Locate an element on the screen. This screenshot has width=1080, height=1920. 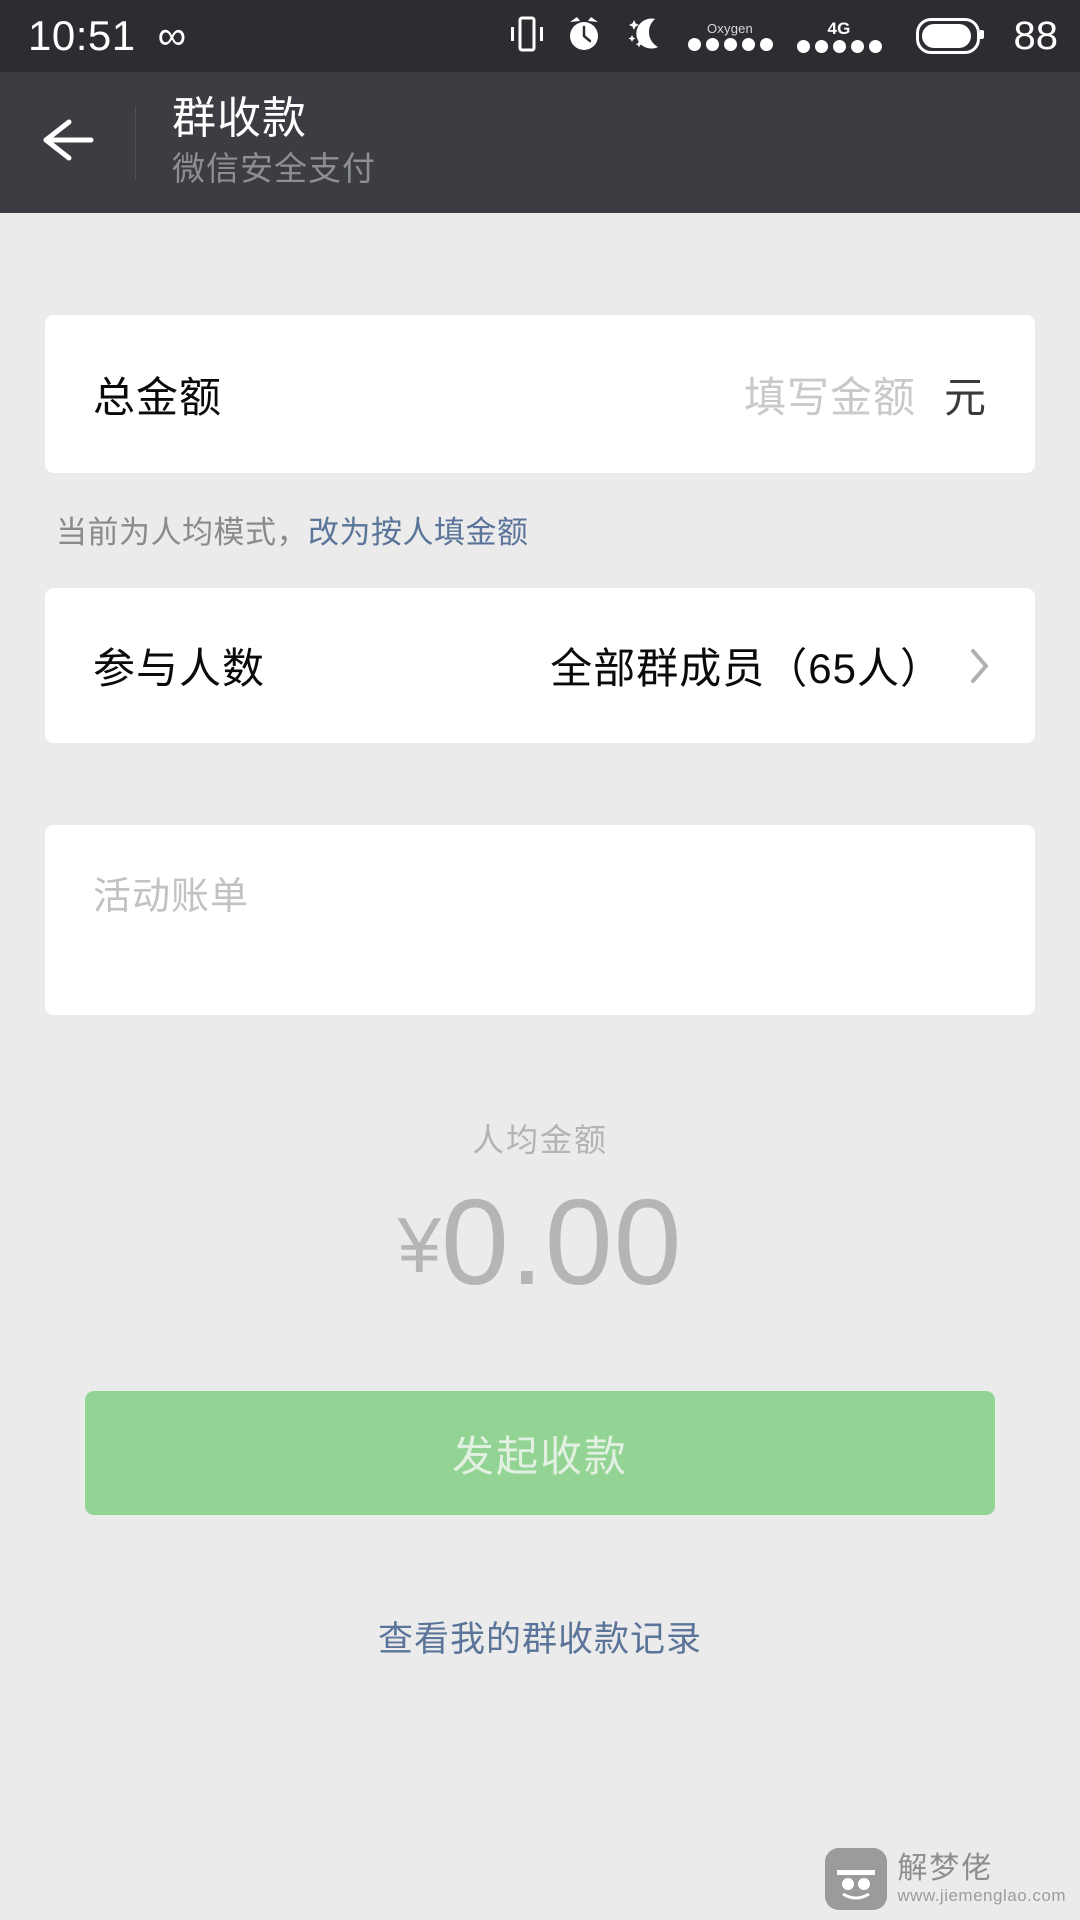
mode-hint-line: 当前为人均模式，改为按人填金额 is located at coordinates (540, 512).